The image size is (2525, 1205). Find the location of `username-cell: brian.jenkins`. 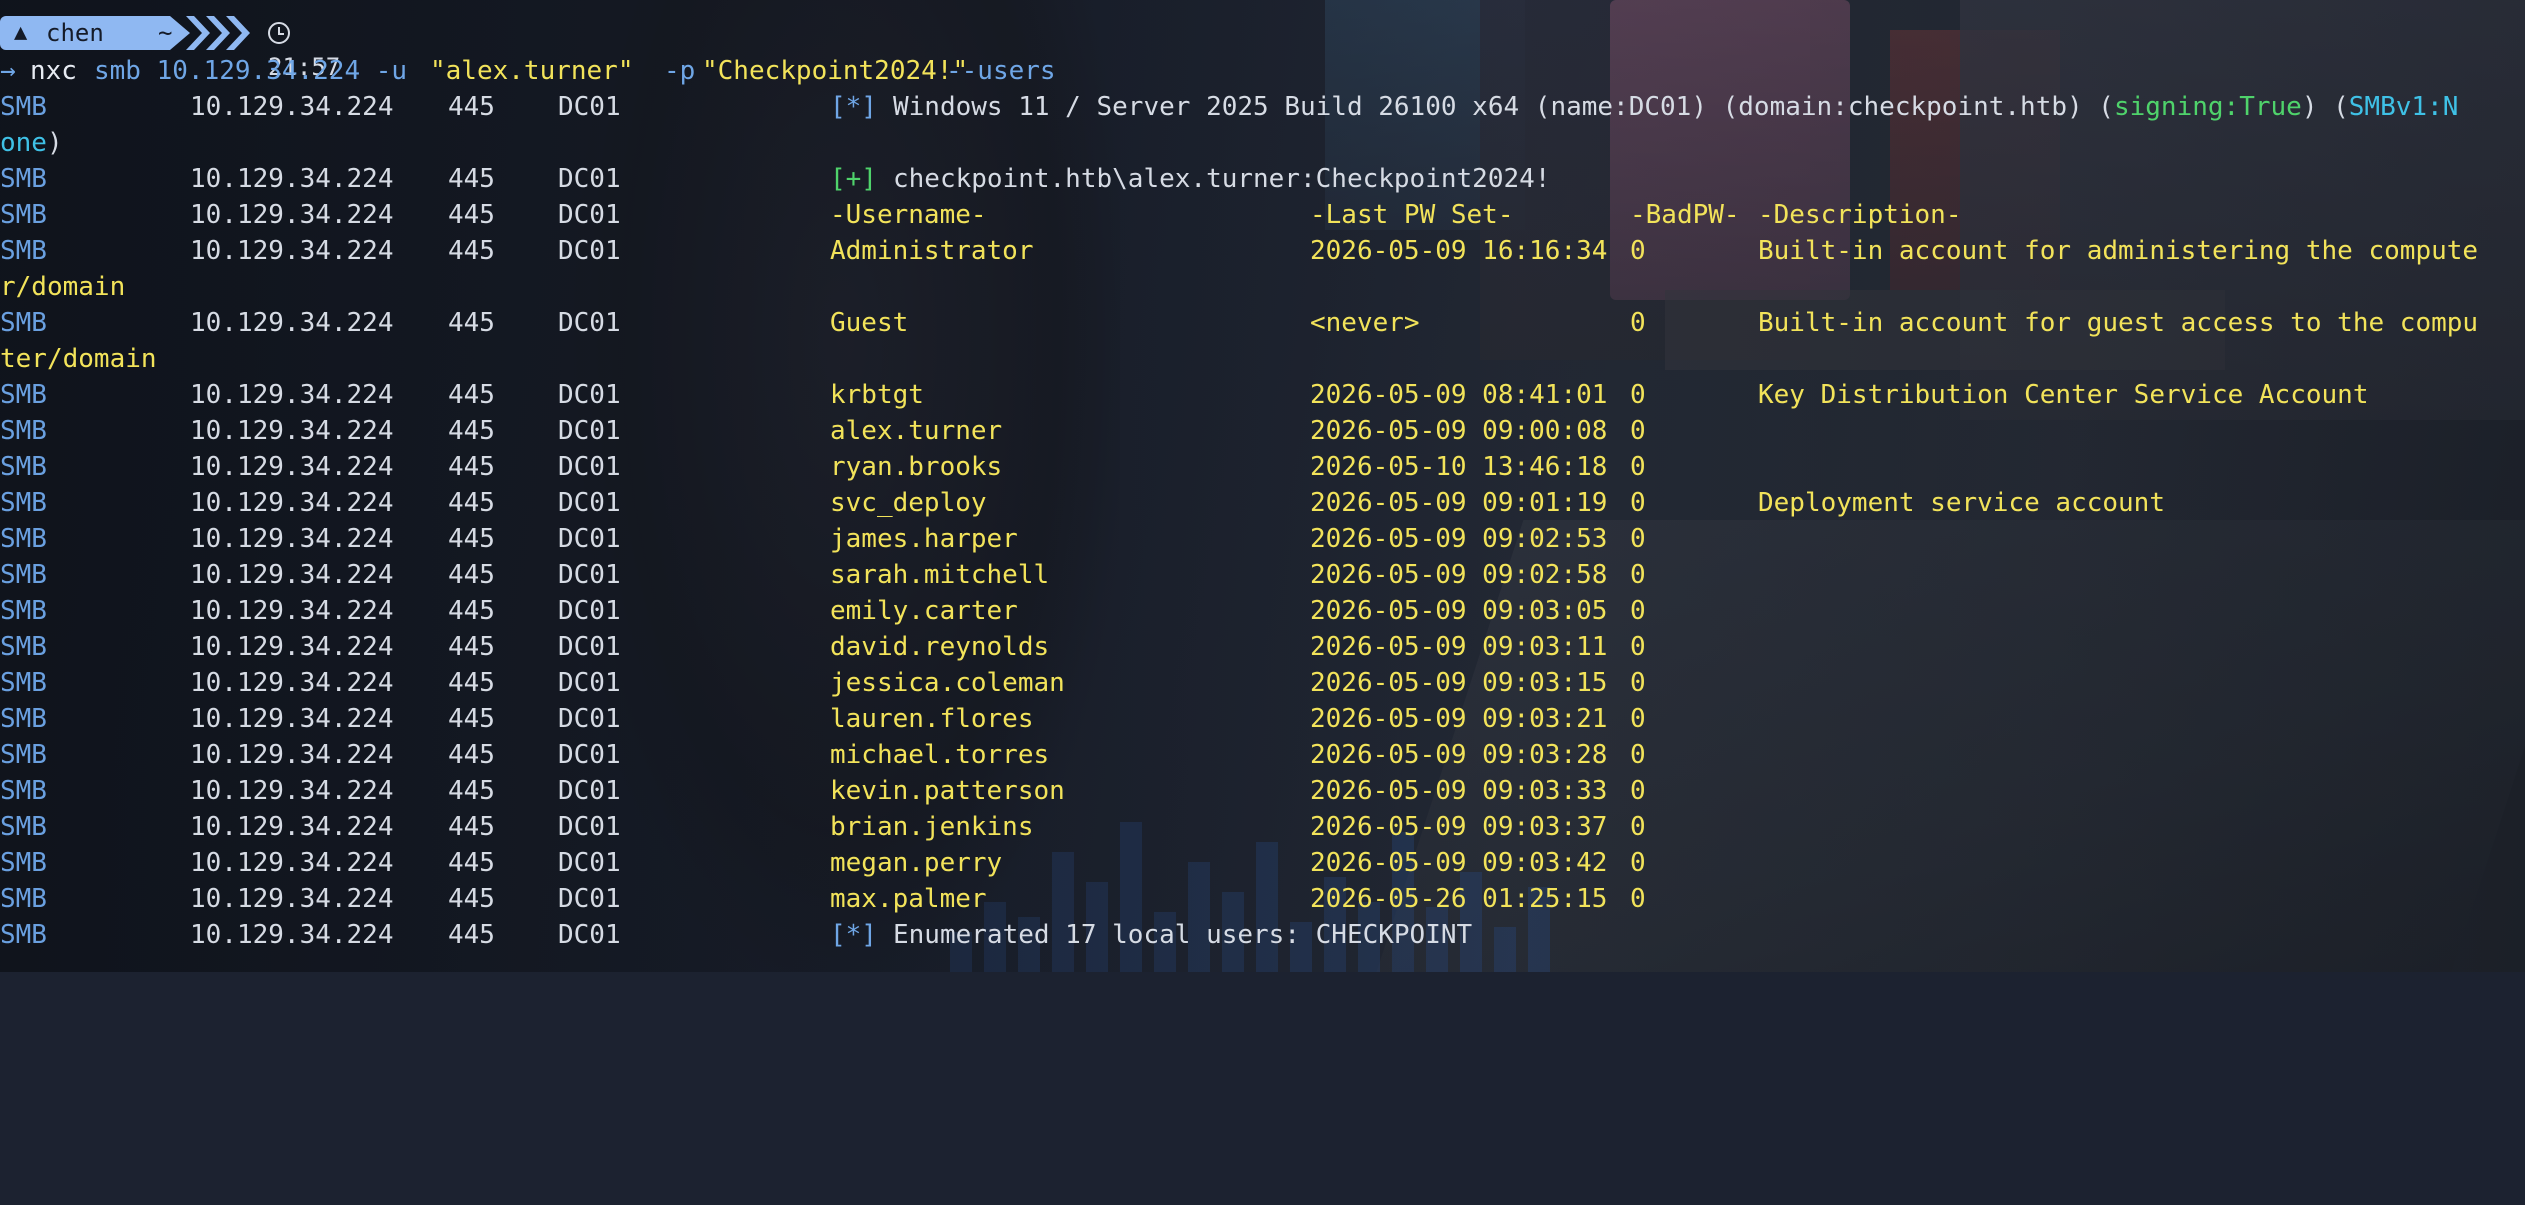

username-cell: brian.jenkins is located at coordinates (932, 827).